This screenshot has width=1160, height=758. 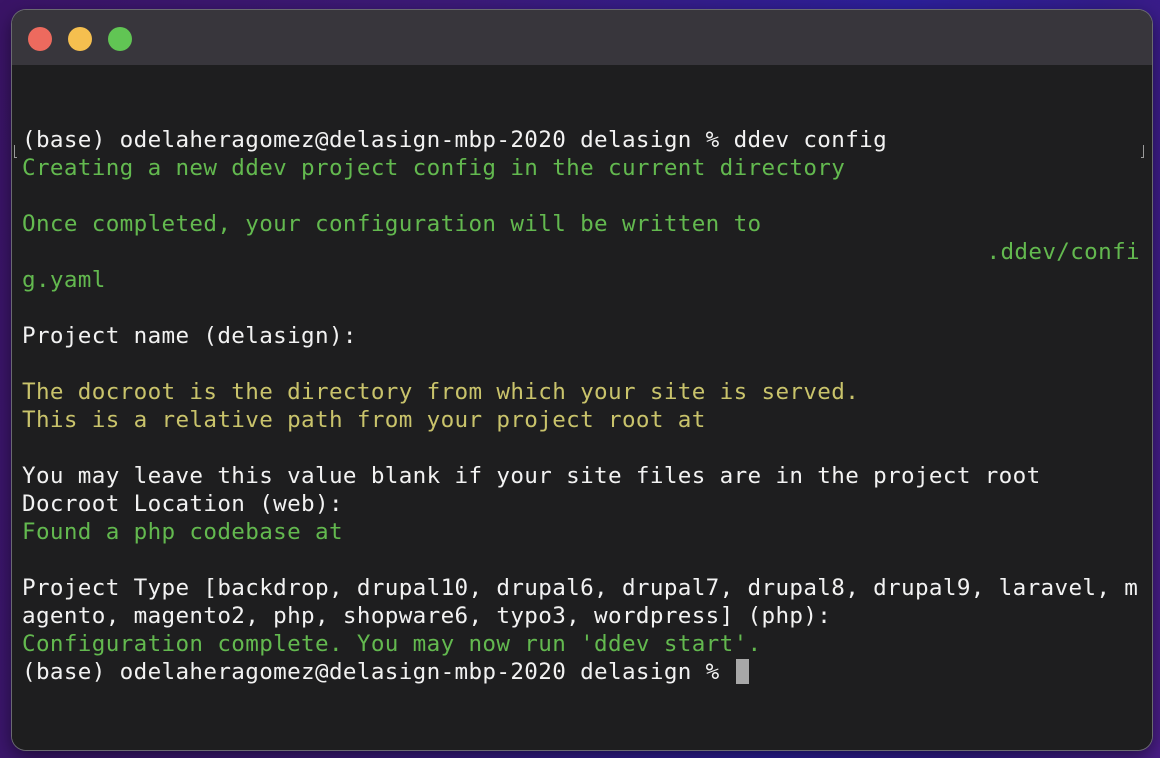 What do you see at coordinates (1142, 151) in the screenshot?
I see `mark-bracket-right-icon` at bounding box center [1142, 151].